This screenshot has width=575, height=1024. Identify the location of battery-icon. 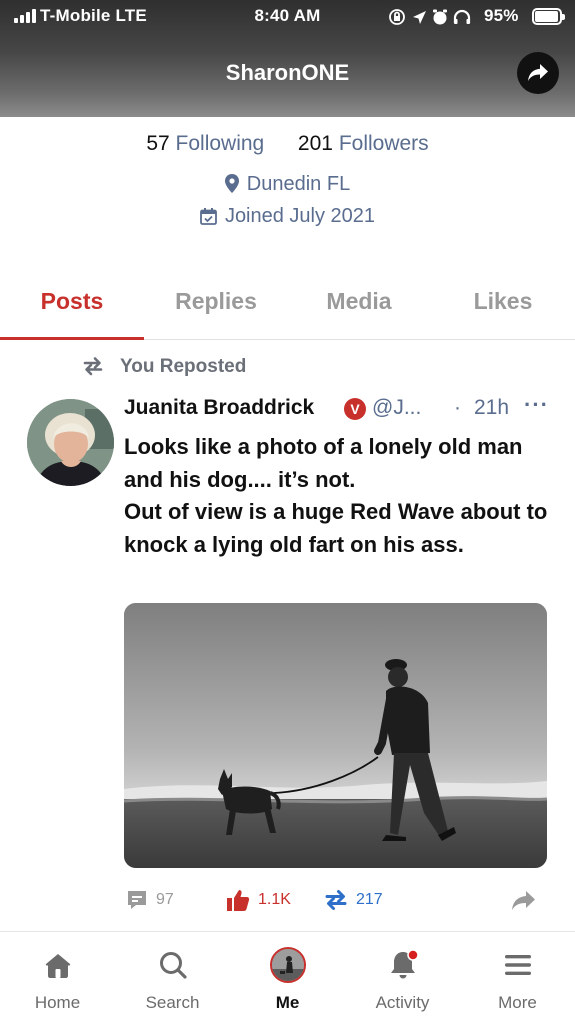
(548, 16).